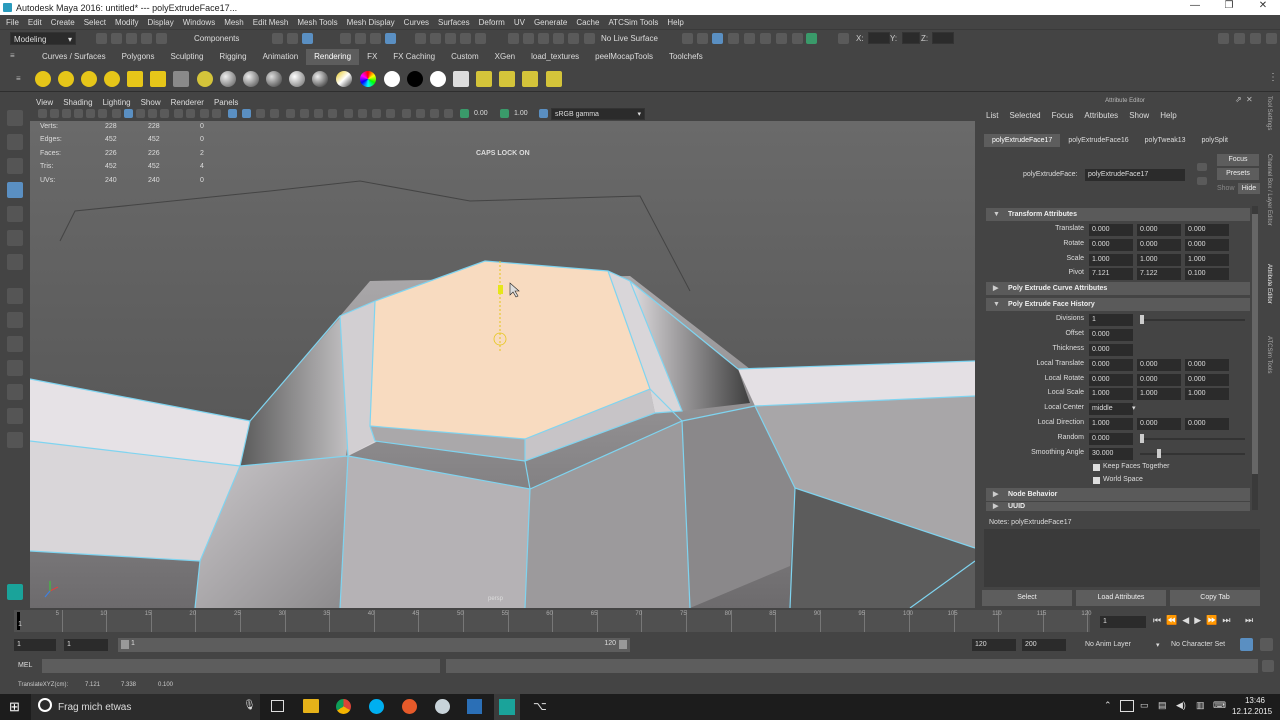 The width and height of the screenshot is (1280, 720). Describe the element at coordinates (1096, 467) in the screenshot. I see `keep-faces-checkbox` at that location.